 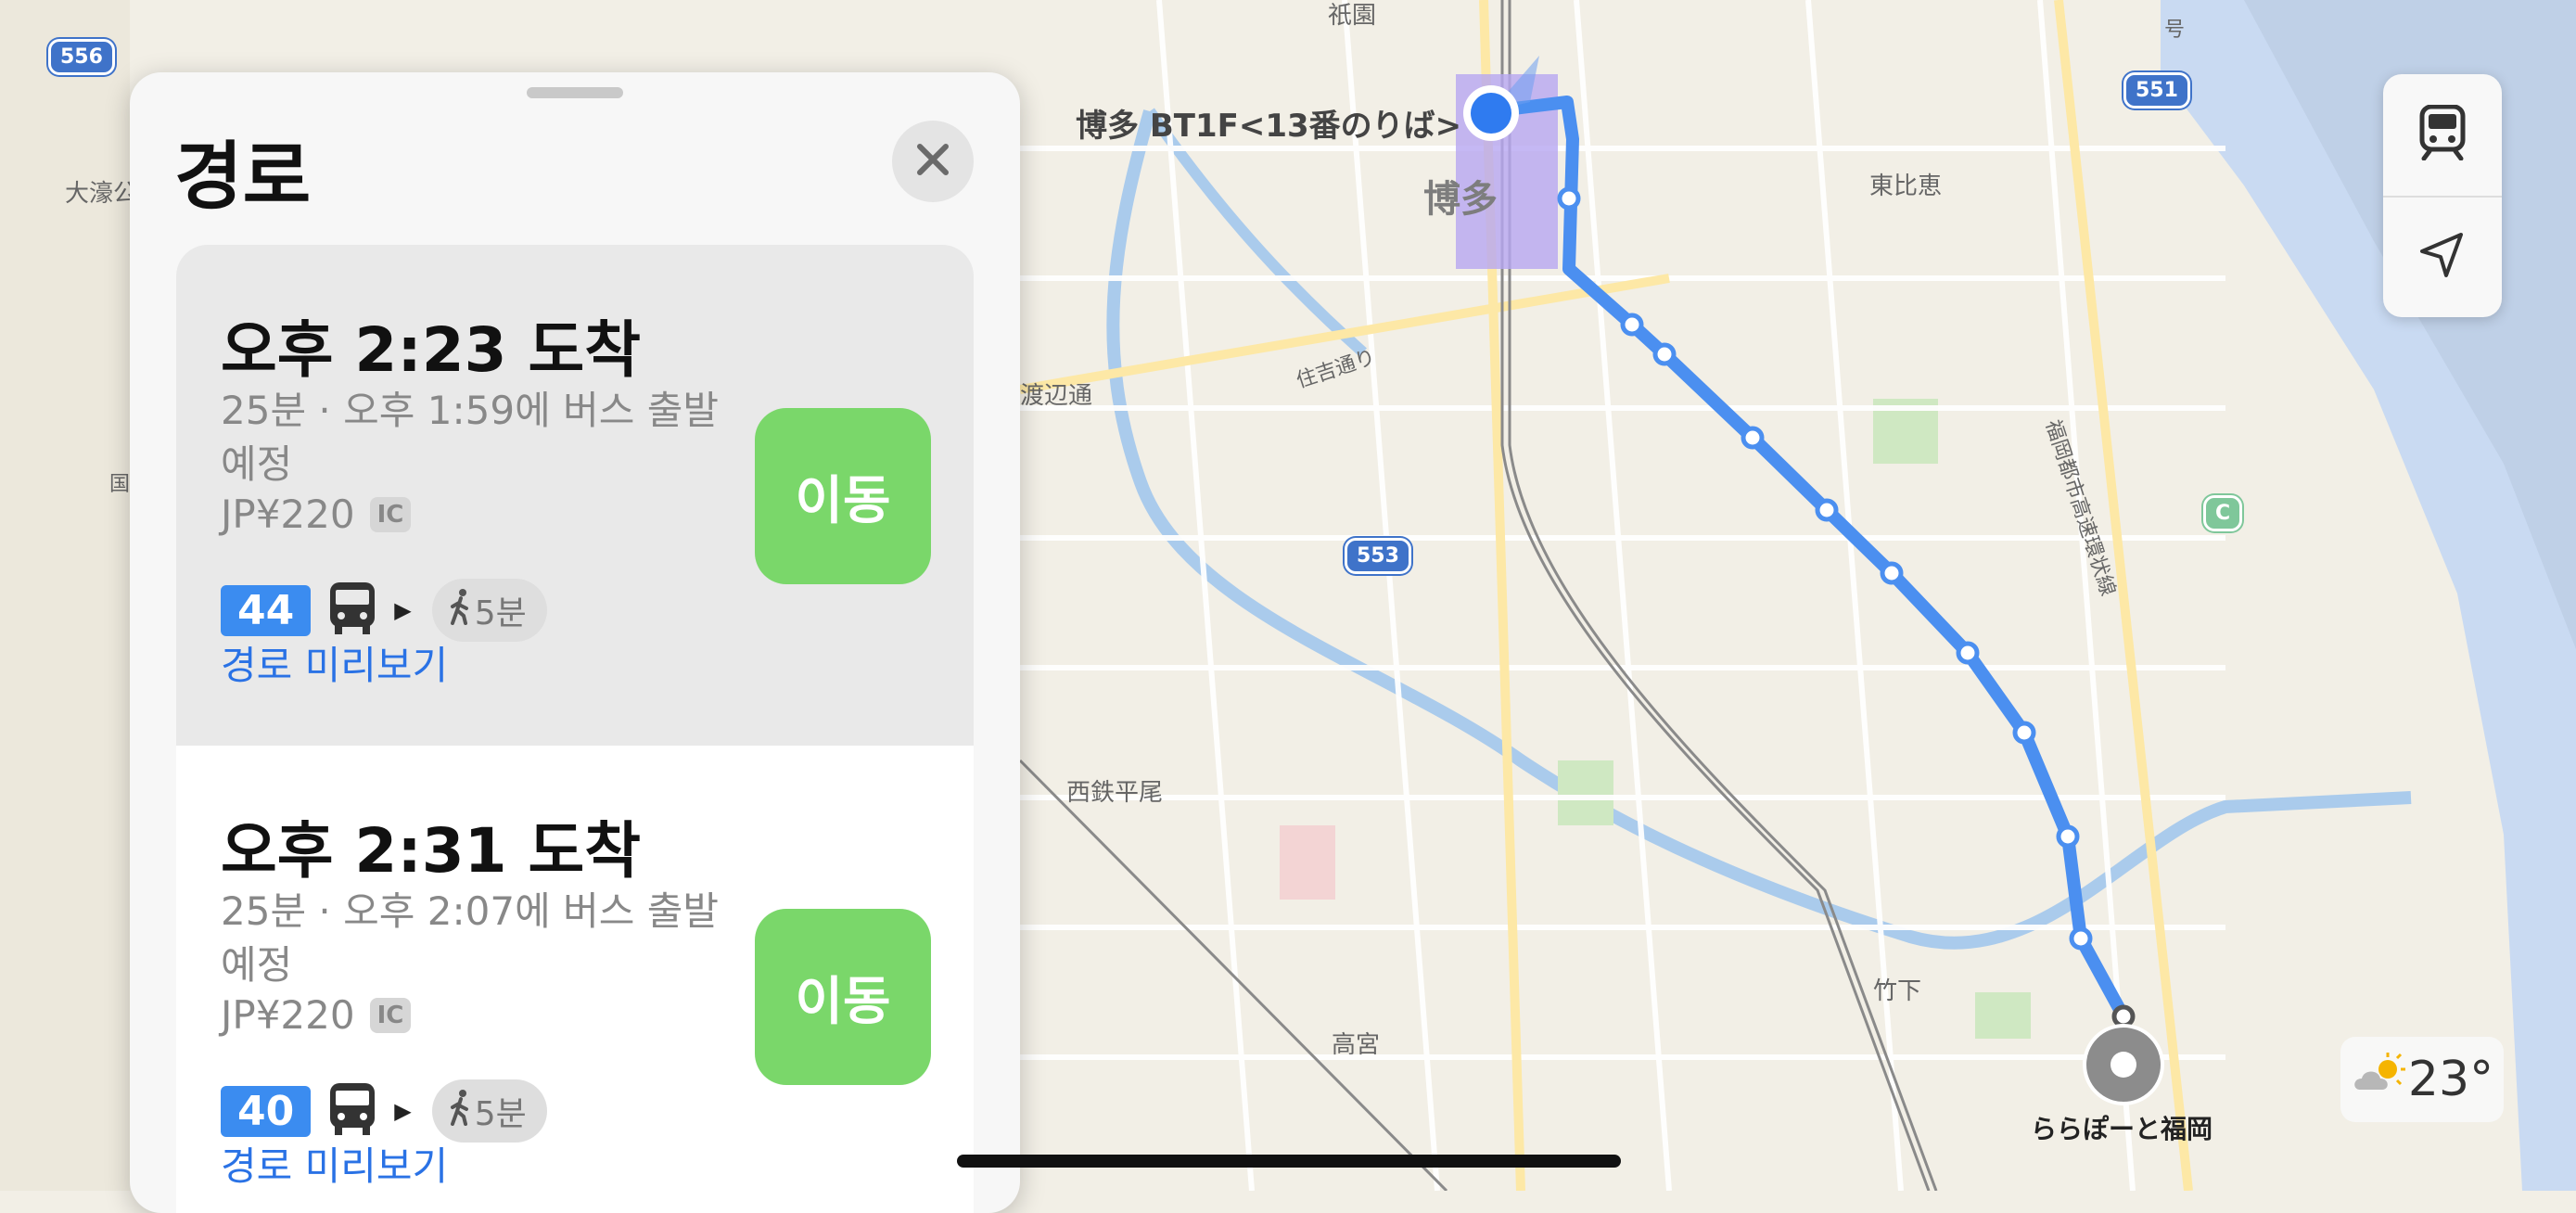 What do you see at coordinates (1289, 1161) in the screenshot?
I see `home-indicator` at bounding box center [1289, 1161].